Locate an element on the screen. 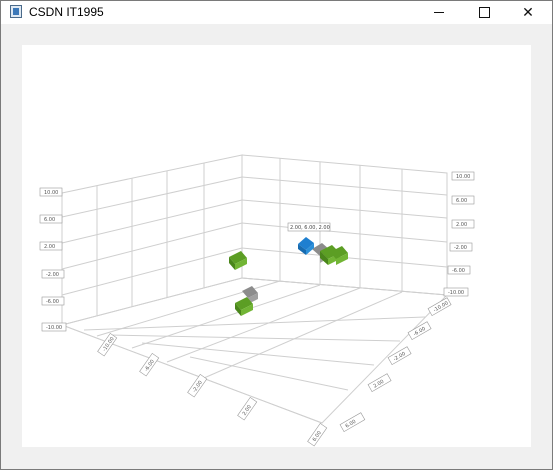 The image size is (554, 471). selection-label: 2.00, 6.00, 2.00 is located at coordinates (309, 227).